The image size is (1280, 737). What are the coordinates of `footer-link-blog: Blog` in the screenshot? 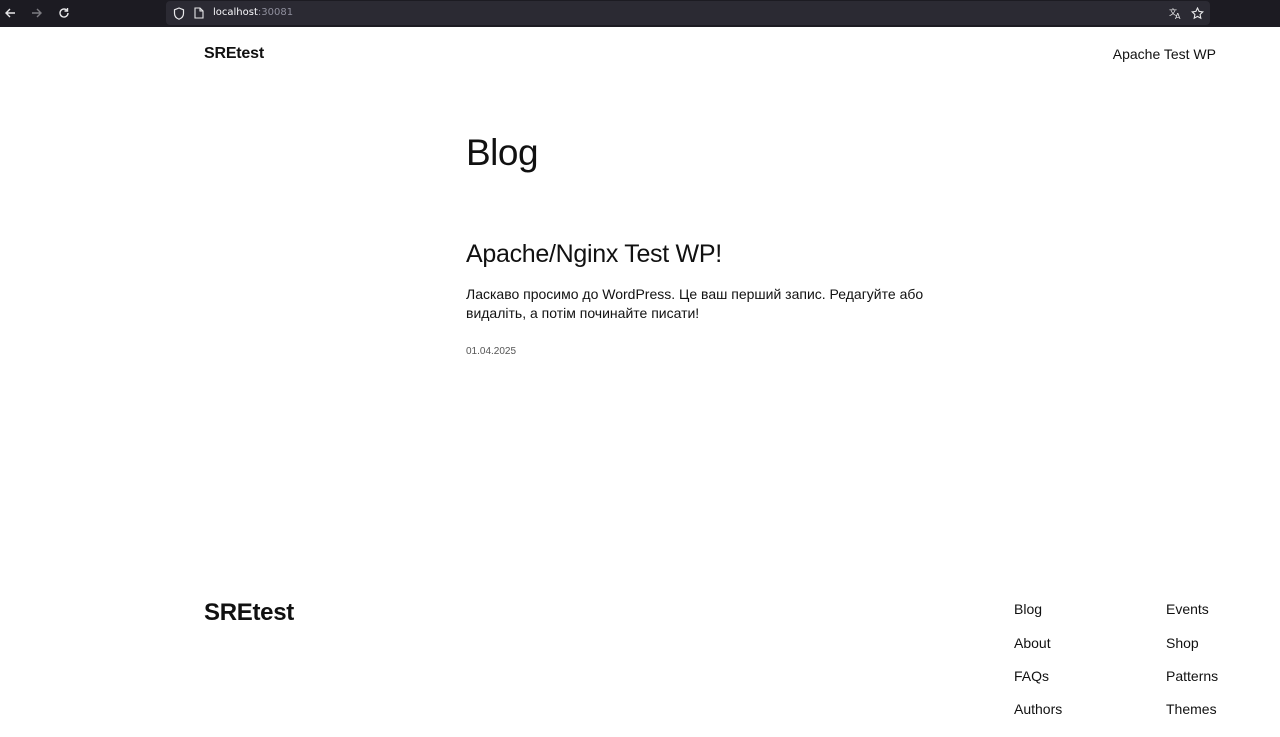 It's located at (1028, 609).